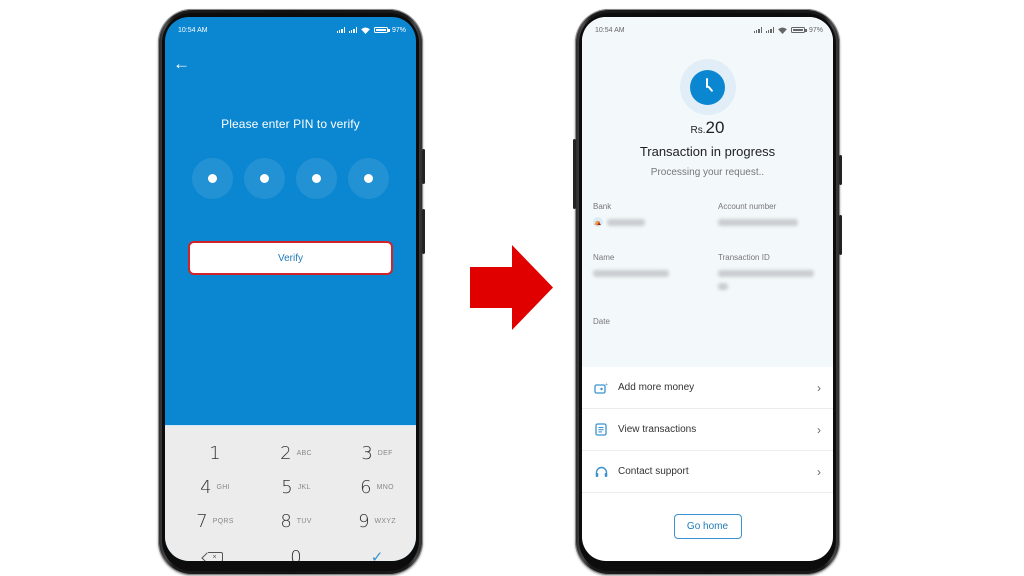  What do you see at coordinates (385, 487) in the screenshot?
I see `key-letters: MNO` at bounding box center [385, 487].